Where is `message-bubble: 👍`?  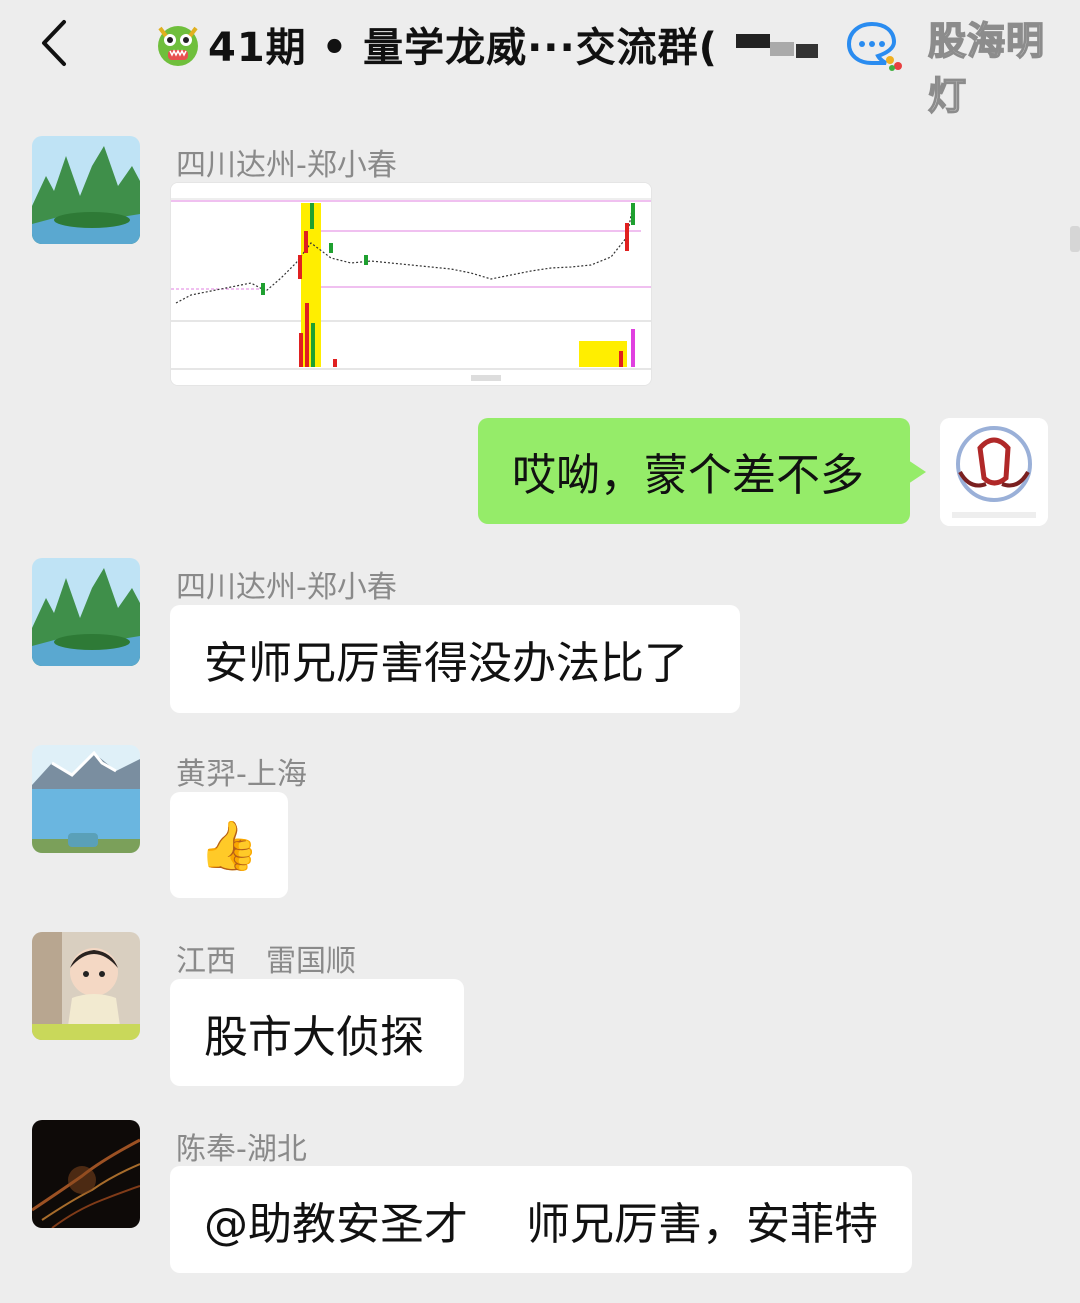
message-bubble: 👍 is located at coordinates (229, 845).